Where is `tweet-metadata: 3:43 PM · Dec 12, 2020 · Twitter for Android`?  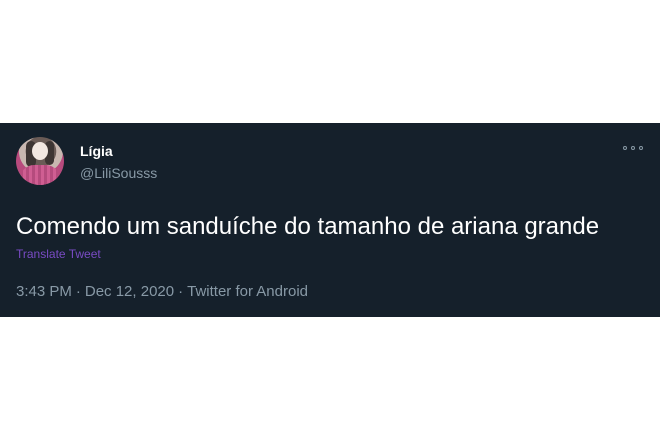
tweet-metadata: 3:43 PM · Dec 12, 2020 · Twitter for Android is located at coordinates (162, 292).